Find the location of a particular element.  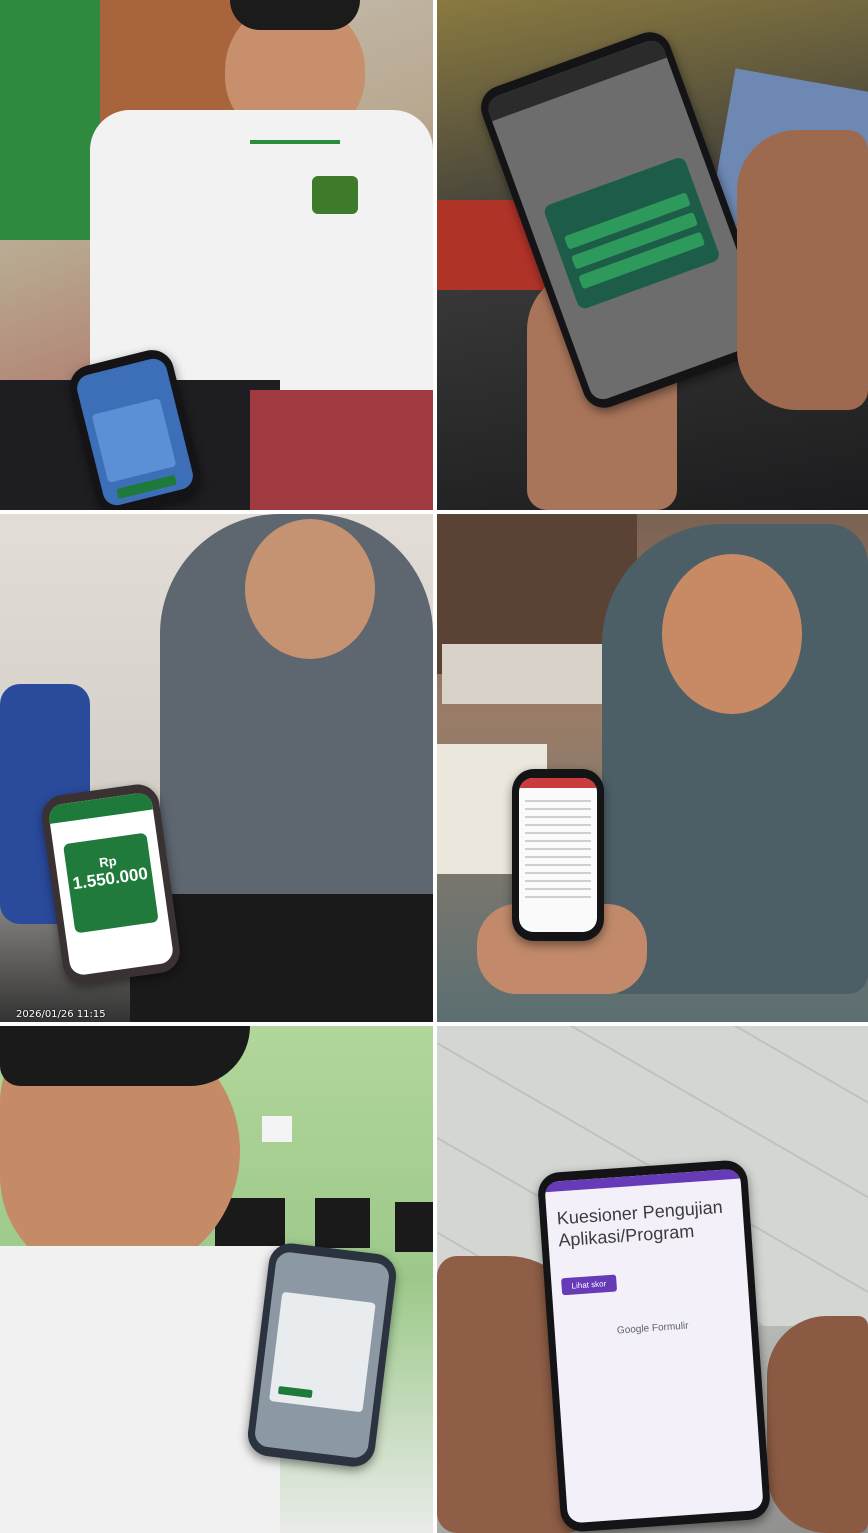

browser-bar is located at coordinates (575, 79).